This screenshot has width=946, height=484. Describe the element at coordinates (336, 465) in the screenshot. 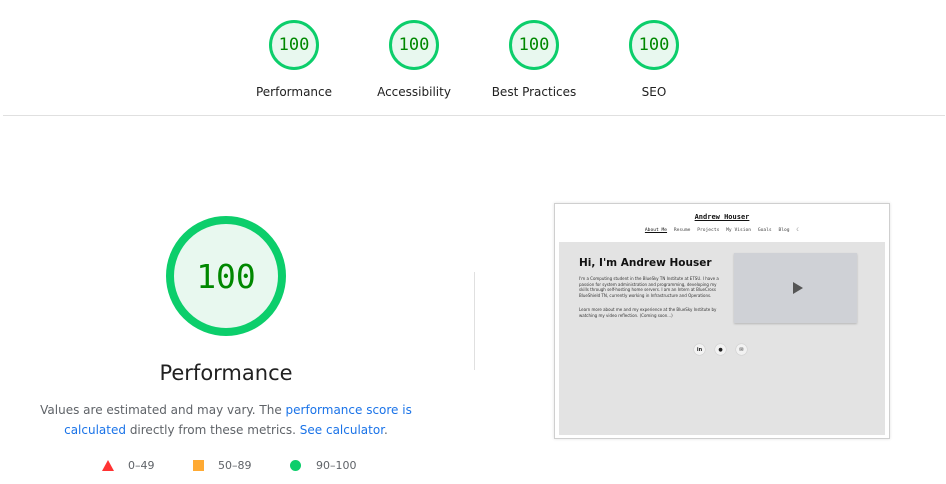

I see `legend-pass-label: 90–100` at that location.